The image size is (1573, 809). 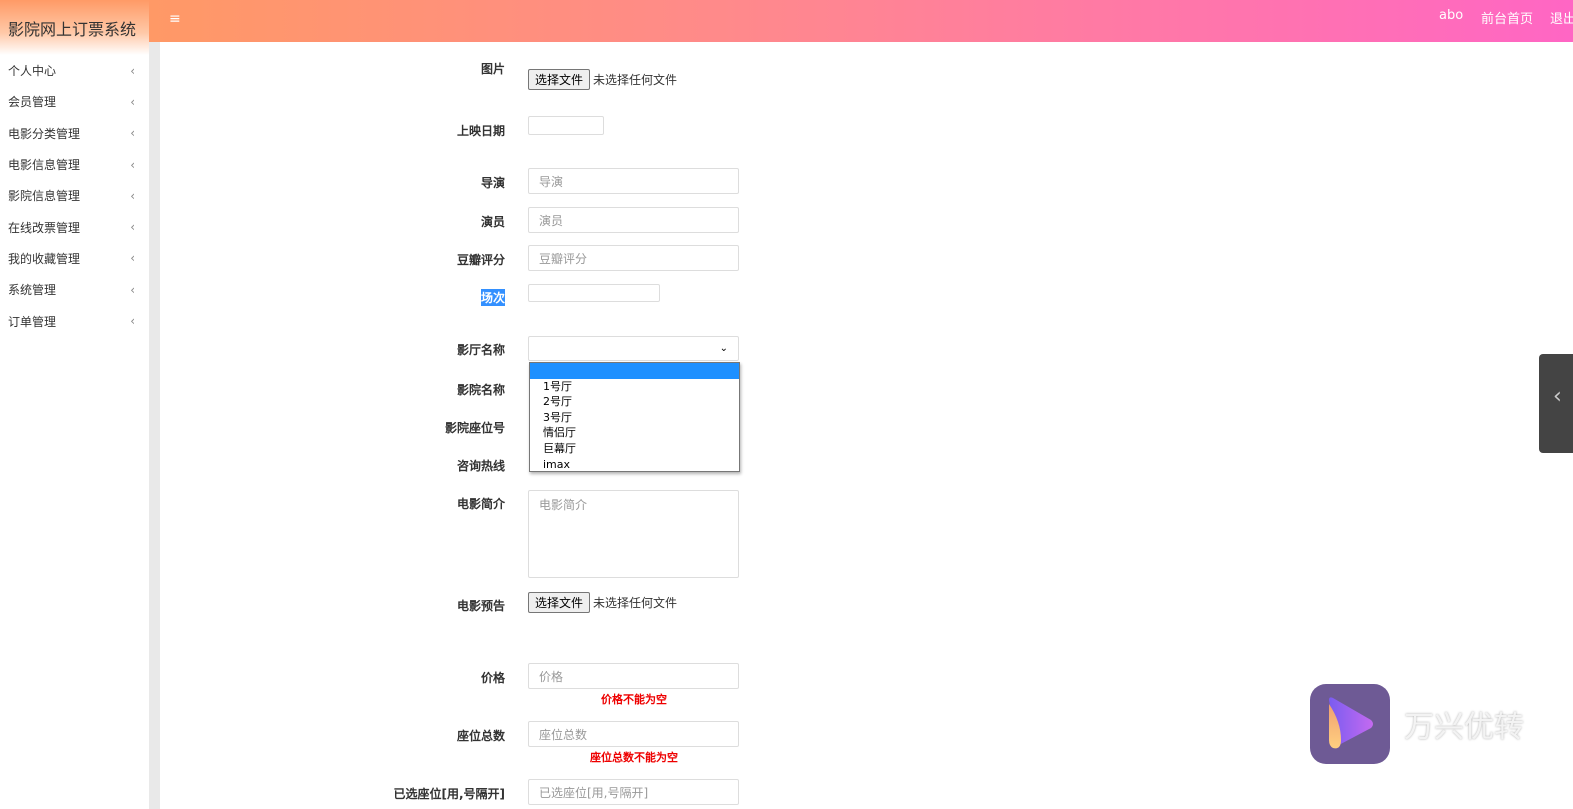 I want to click on intro-label: 电影简介, so click(x=480, y=504).